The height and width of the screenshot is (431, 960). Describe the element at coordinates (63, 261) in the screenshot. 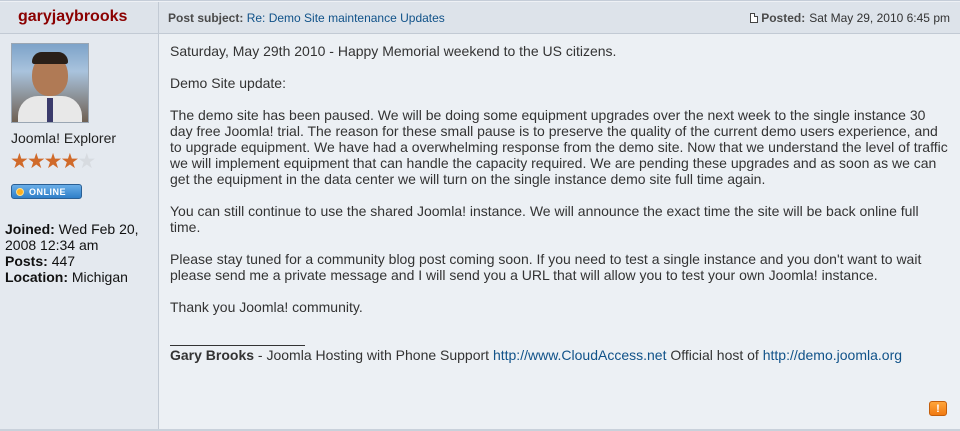

I see `posts-value: 447` at that location.